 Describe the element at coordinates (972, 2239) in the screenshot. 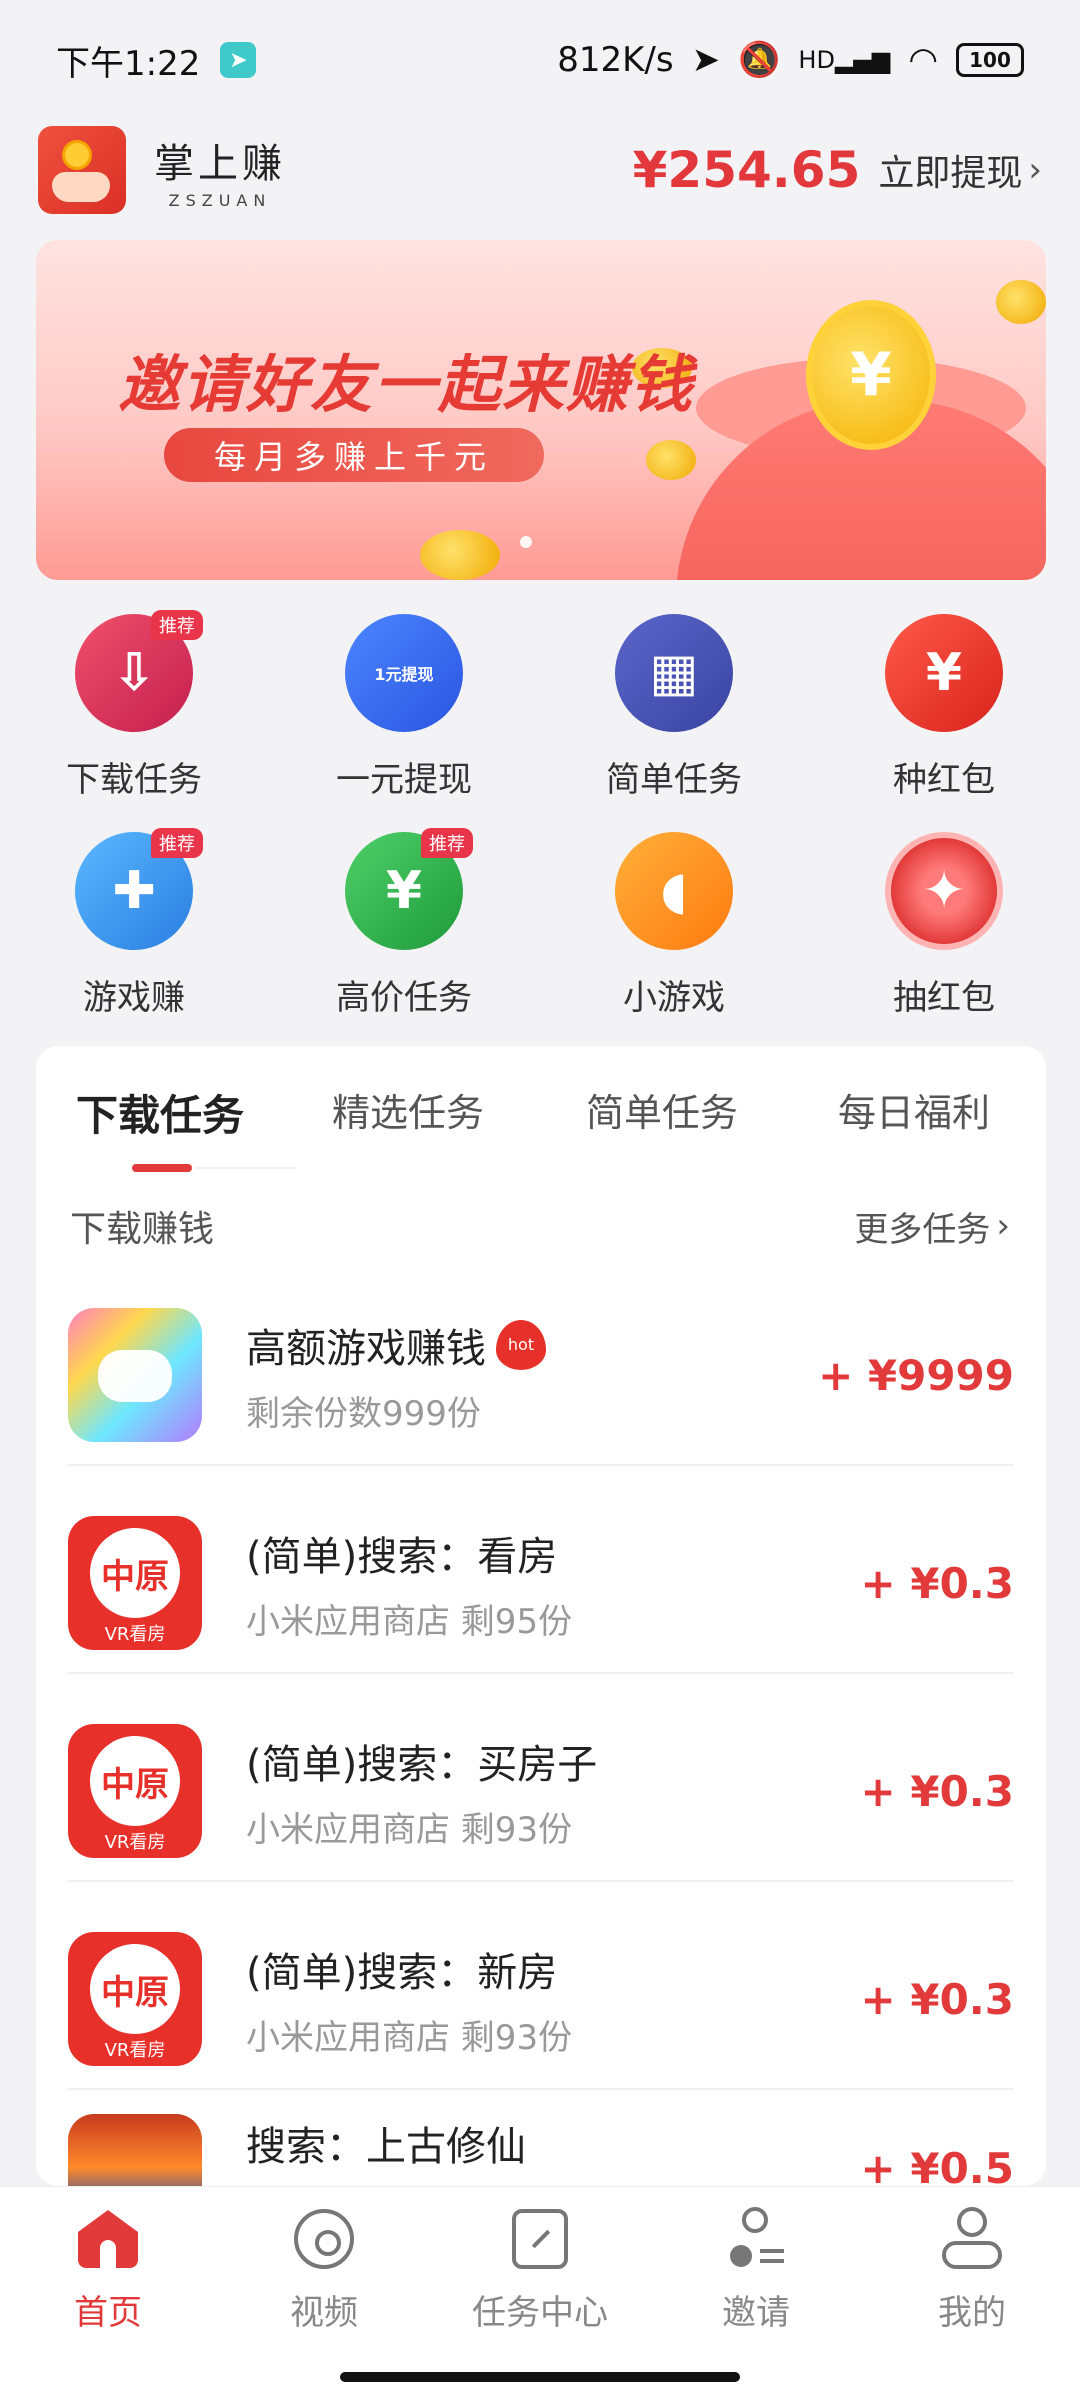

I see `profile-icon` at that location.